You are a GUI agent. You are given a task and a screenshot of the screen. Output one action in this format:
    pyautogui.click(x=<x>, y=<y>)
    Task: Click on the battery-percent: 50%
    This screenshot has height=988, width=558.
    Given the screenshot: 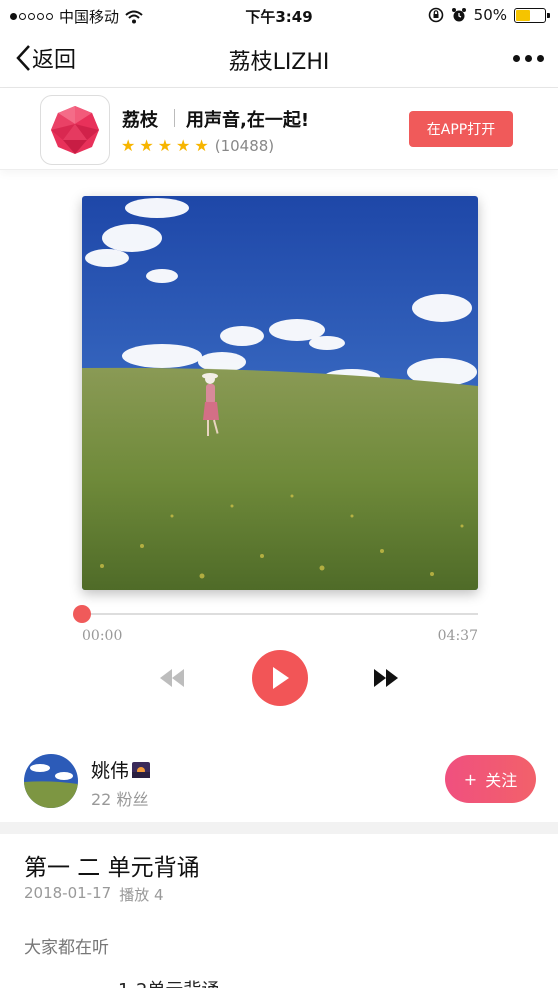 What is the action you would take?
    pyautogui.click(x=490, y=15)
    